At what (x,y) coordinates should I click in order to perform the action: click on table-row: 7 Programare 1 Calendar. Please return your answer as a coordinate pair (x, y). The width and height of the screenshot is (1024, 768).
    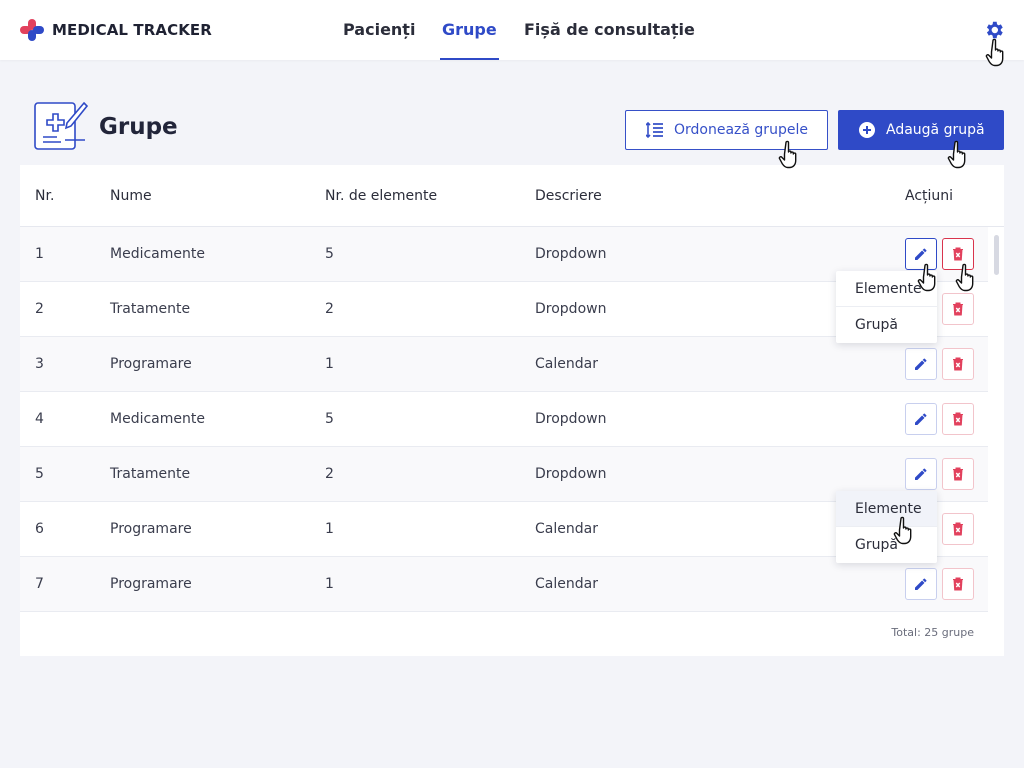
    Looking at the image, I should click on (504, 584).